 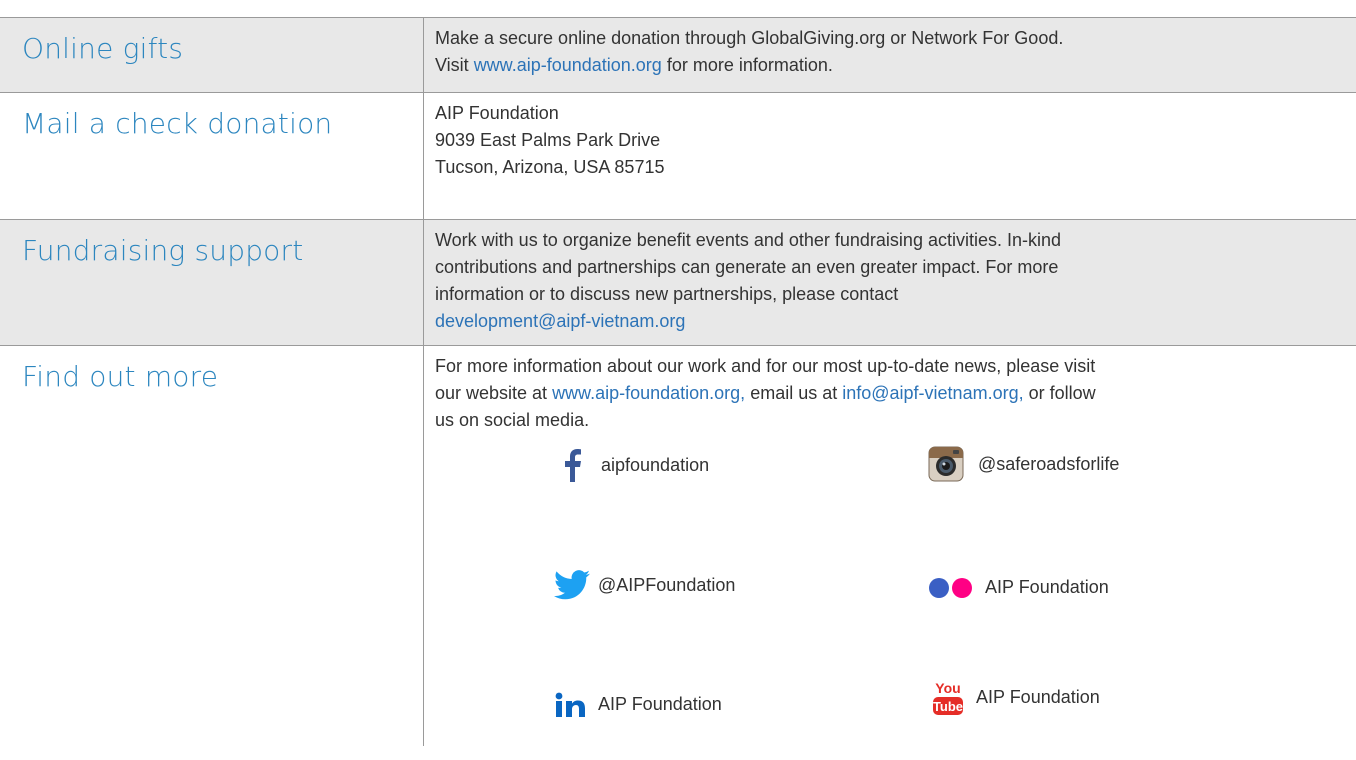 I want to click on text-segment: Visit, so click(x=454, y=65).